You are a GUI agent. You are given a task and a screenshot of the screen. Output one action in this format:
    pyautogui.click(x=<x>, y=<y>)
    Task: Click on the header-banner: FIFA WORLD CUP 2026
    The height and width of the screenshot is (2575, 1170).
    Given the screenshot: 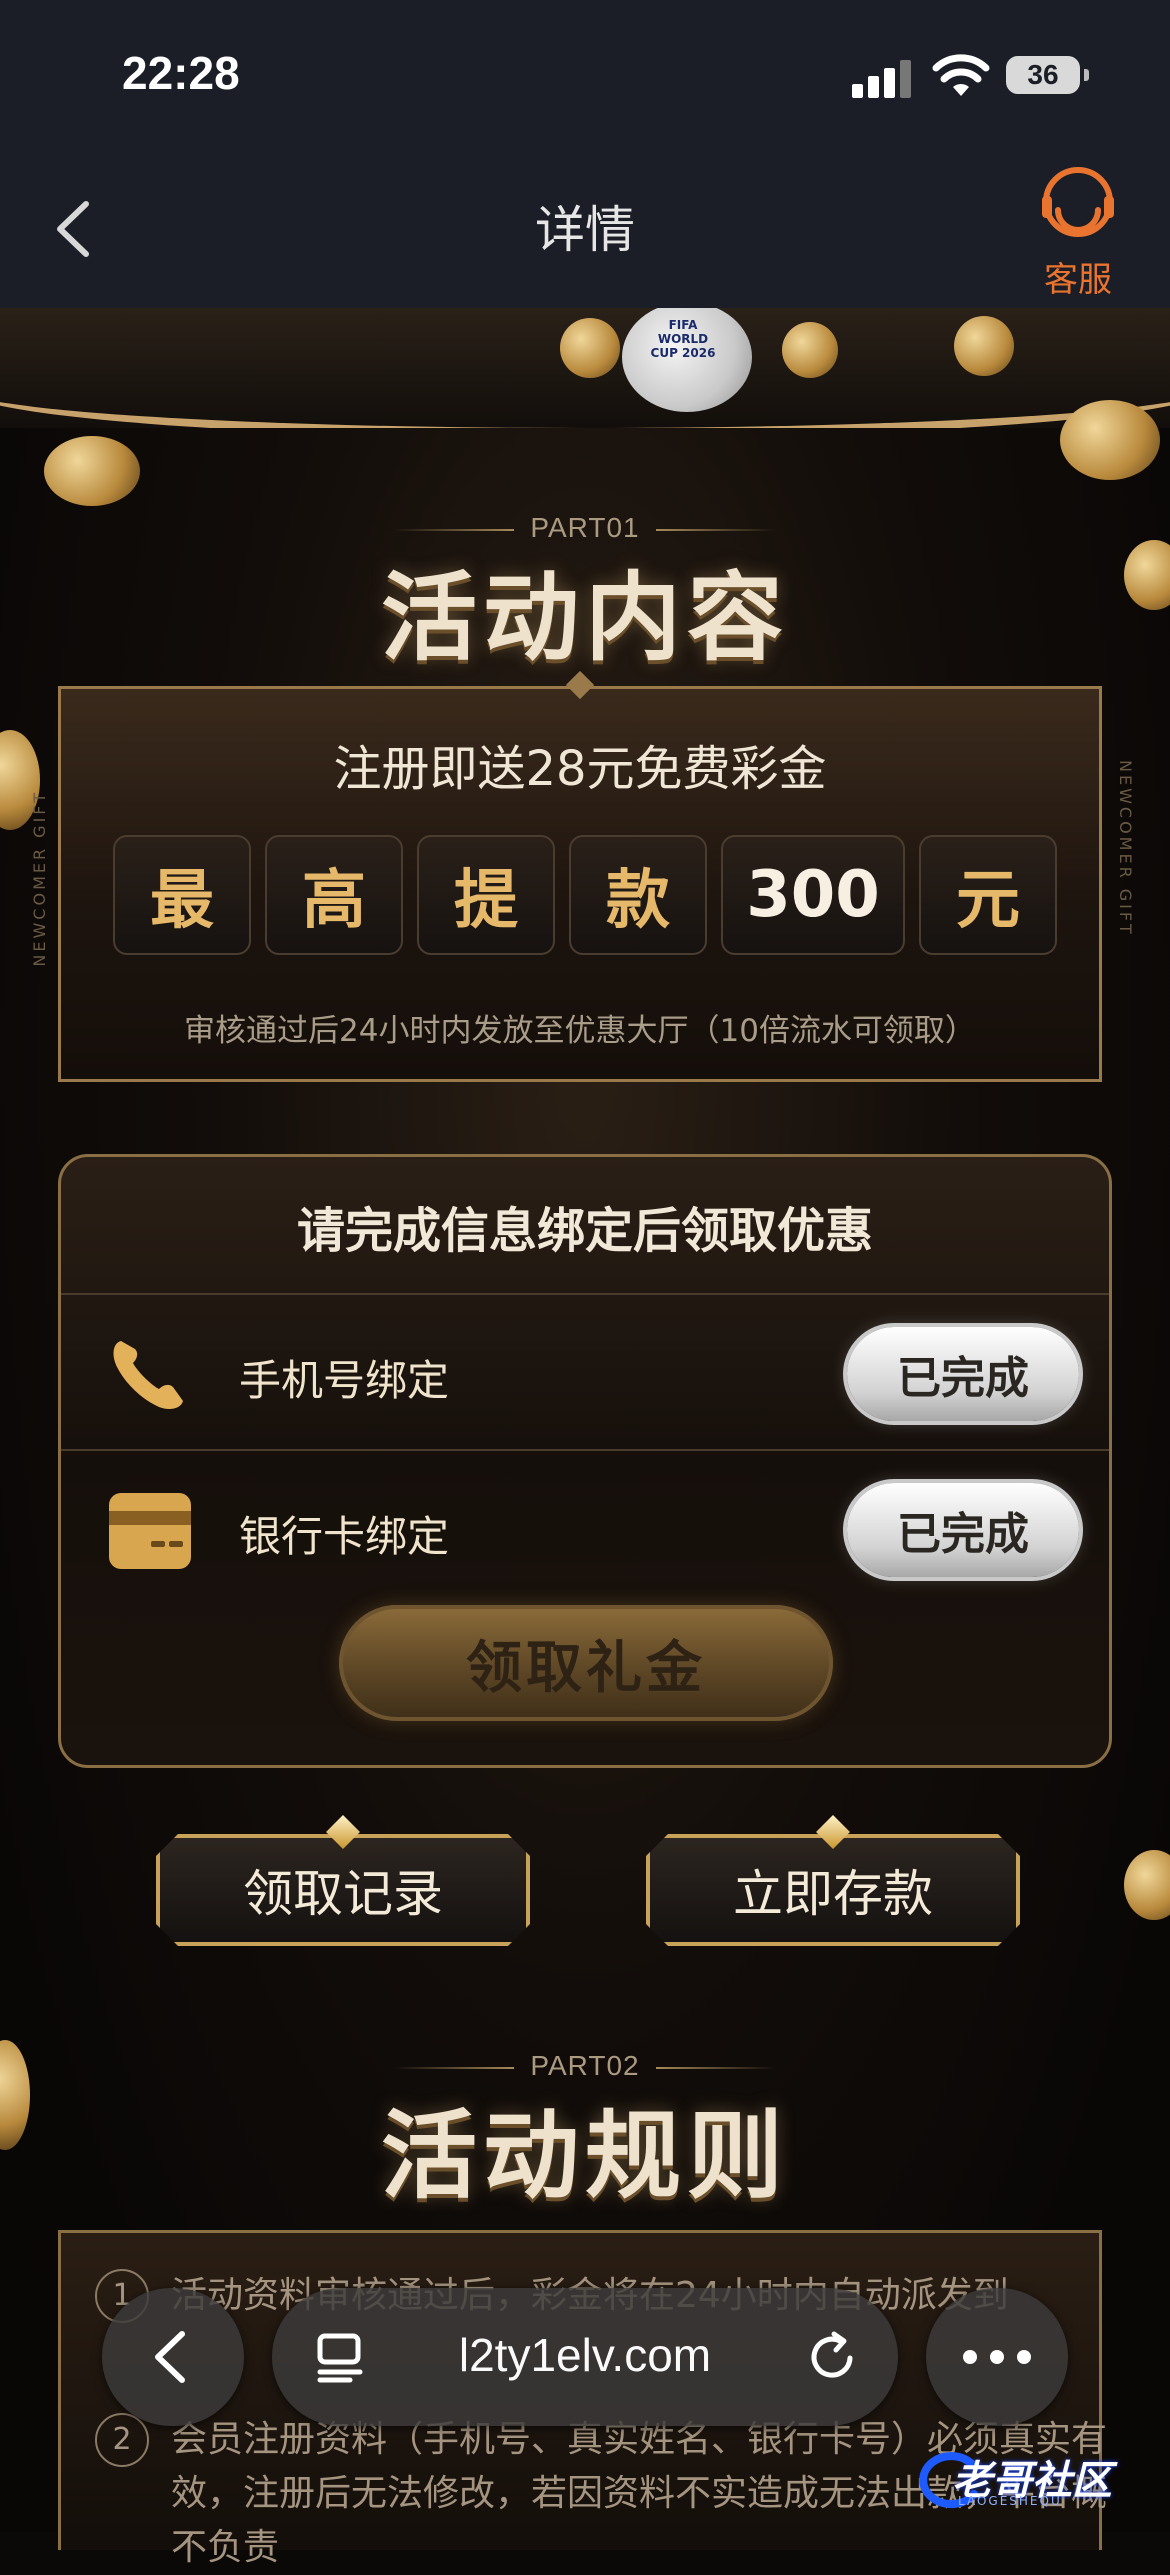 What is the action you would take?
    pyautogui.click(x=585, y=368)
    